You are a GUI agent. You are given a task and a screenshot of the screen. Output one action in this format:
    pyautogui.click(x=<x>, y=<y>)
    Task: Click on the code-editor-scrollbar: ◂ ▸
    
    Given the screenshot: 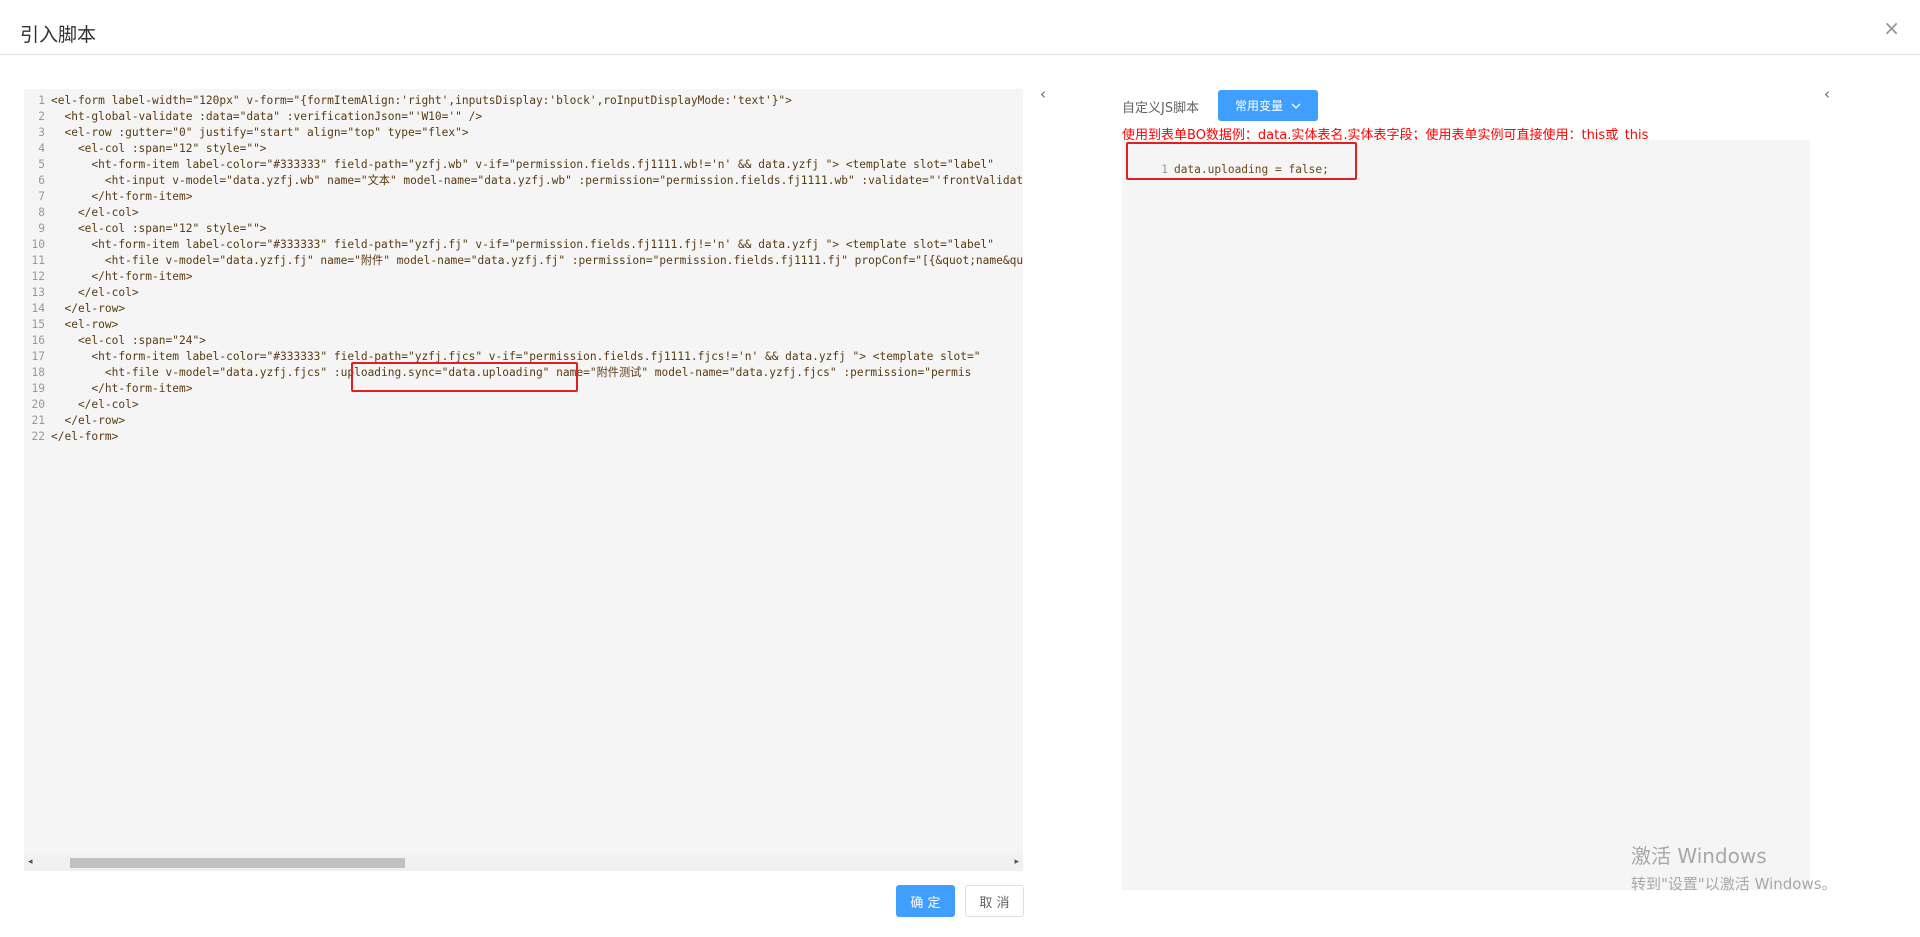 What is the action you would take?
    pyautogui.click(x=523, y=863)
    